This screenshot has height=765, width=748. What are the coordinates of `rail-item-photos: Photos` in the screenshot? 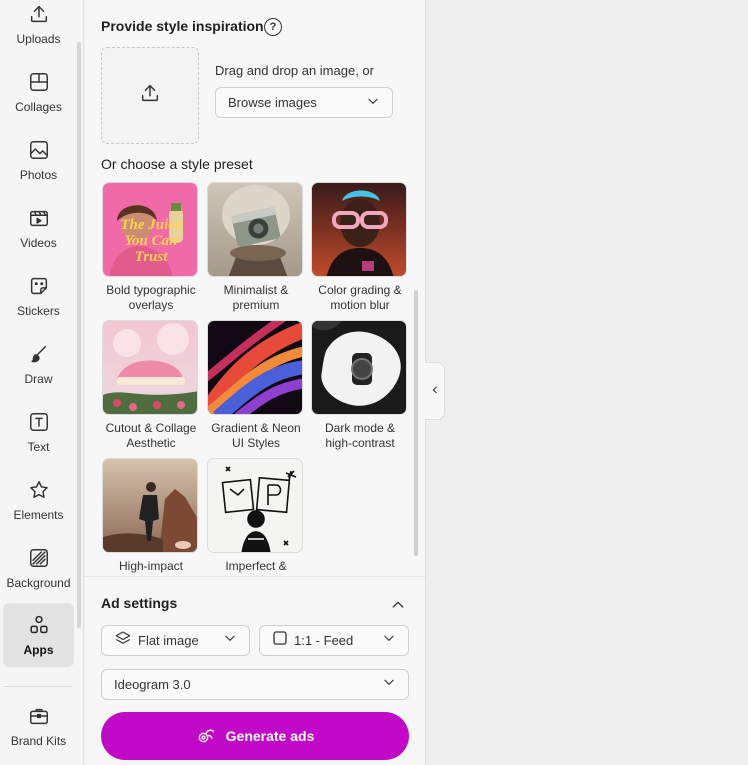 It's located at (38, 160).